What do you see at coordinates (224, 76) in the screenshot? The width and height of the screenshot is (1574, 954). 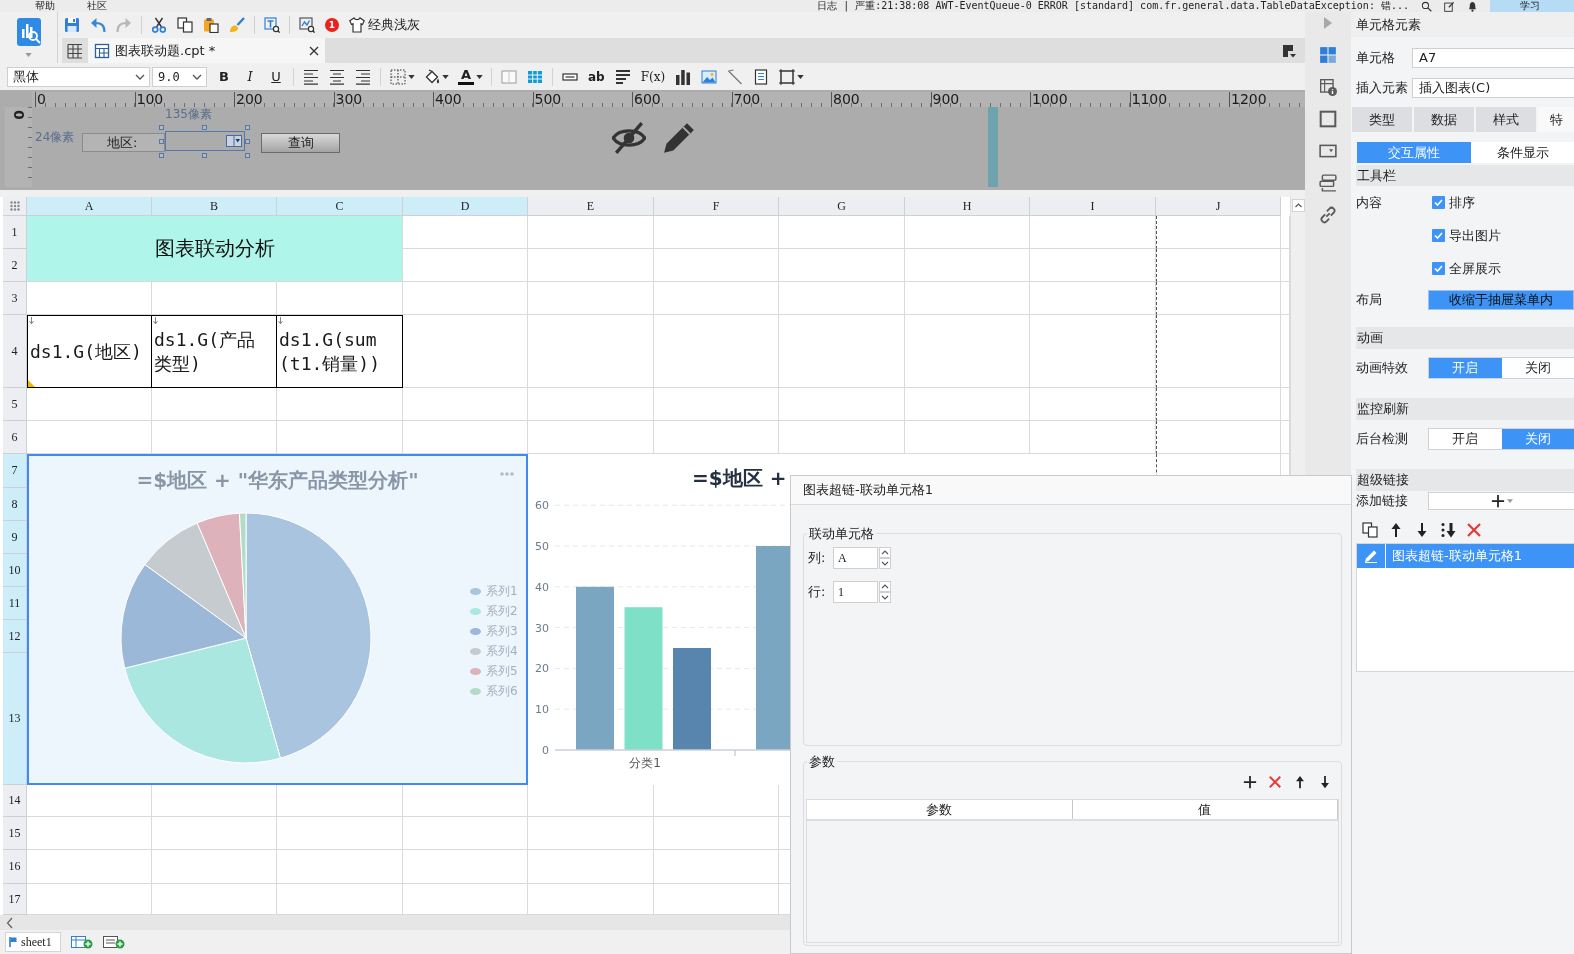 I see `bold-button: B` at bounding box center [224, 76].